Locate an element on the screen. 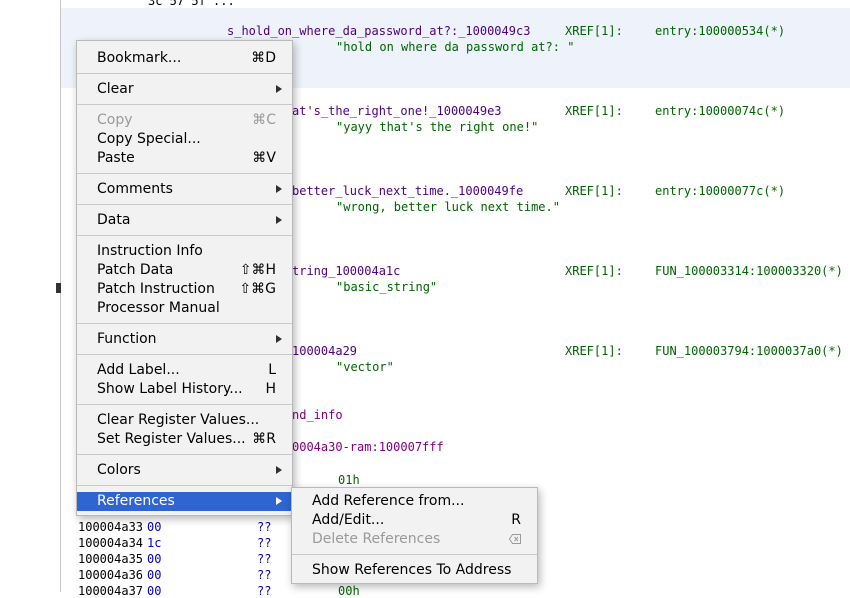 The width and height of the screenshot is (850, 598). memory-range: 0004a30-ram:100007fff is located at coordinates (368, 447).